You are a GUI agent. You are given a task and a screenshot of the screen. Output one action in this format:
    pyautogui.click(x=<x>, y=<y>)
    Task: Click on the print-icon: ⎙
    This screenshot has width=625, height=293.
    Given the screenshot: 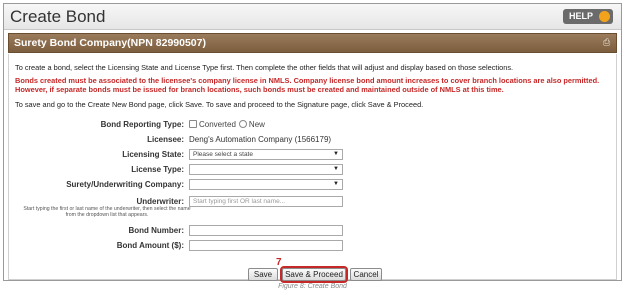 What is the action you would take?
    pyautogui.click(x=607, y=42)
    